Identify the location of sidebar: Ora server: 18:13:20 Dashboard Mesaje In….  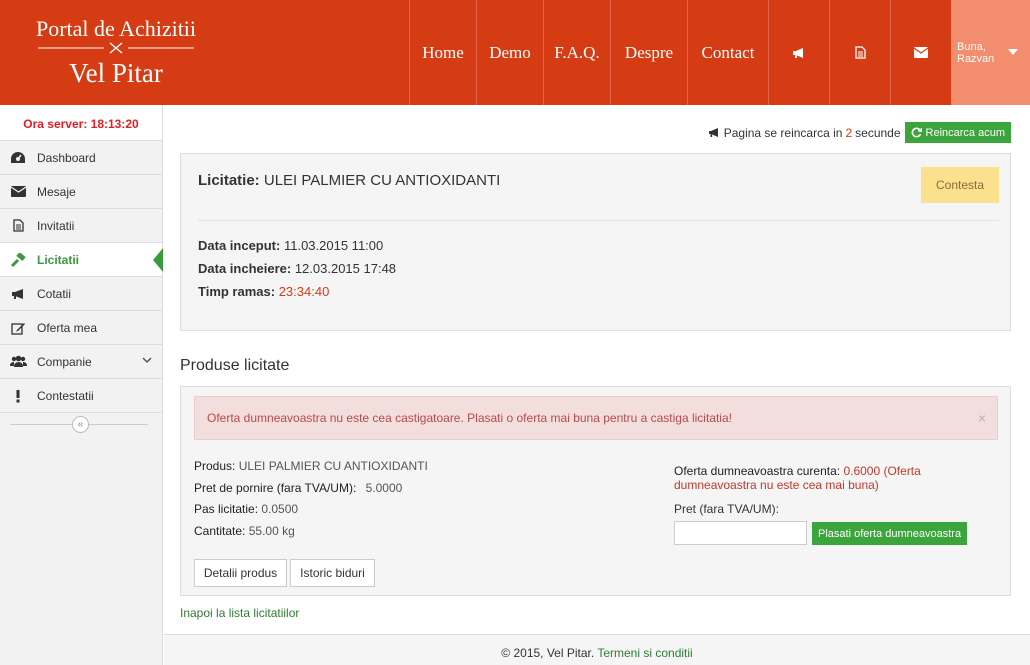
(81, 385).